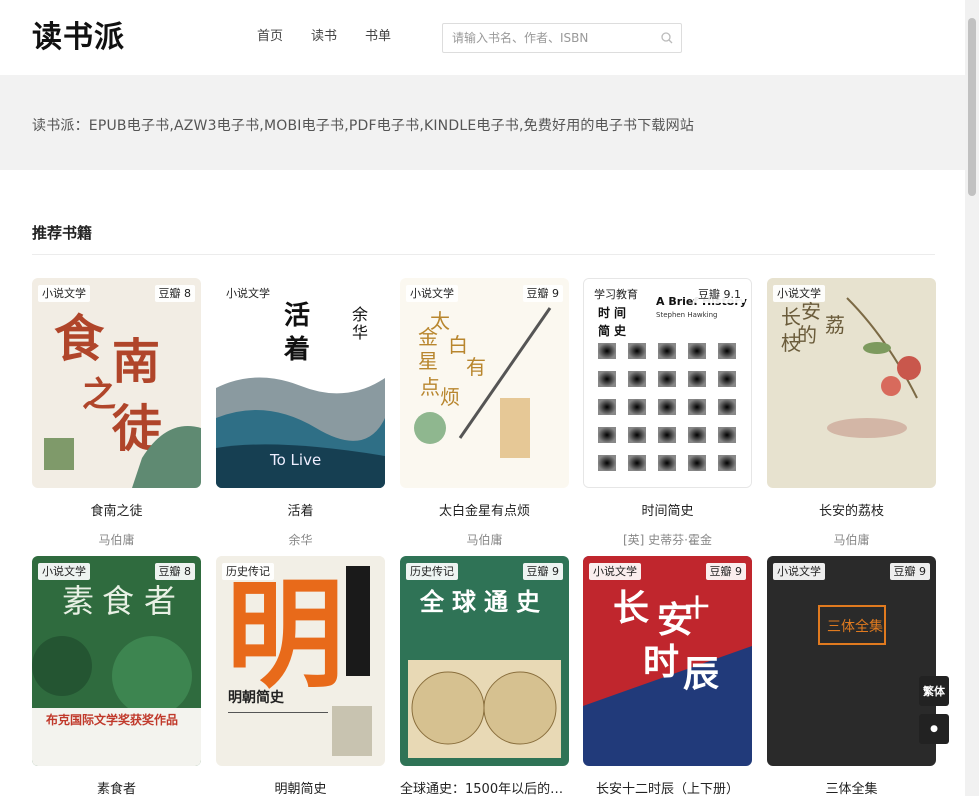 The width and height of the screenshot is (979, 796). I want to click on svg-text: To Live, so click(295, 460).